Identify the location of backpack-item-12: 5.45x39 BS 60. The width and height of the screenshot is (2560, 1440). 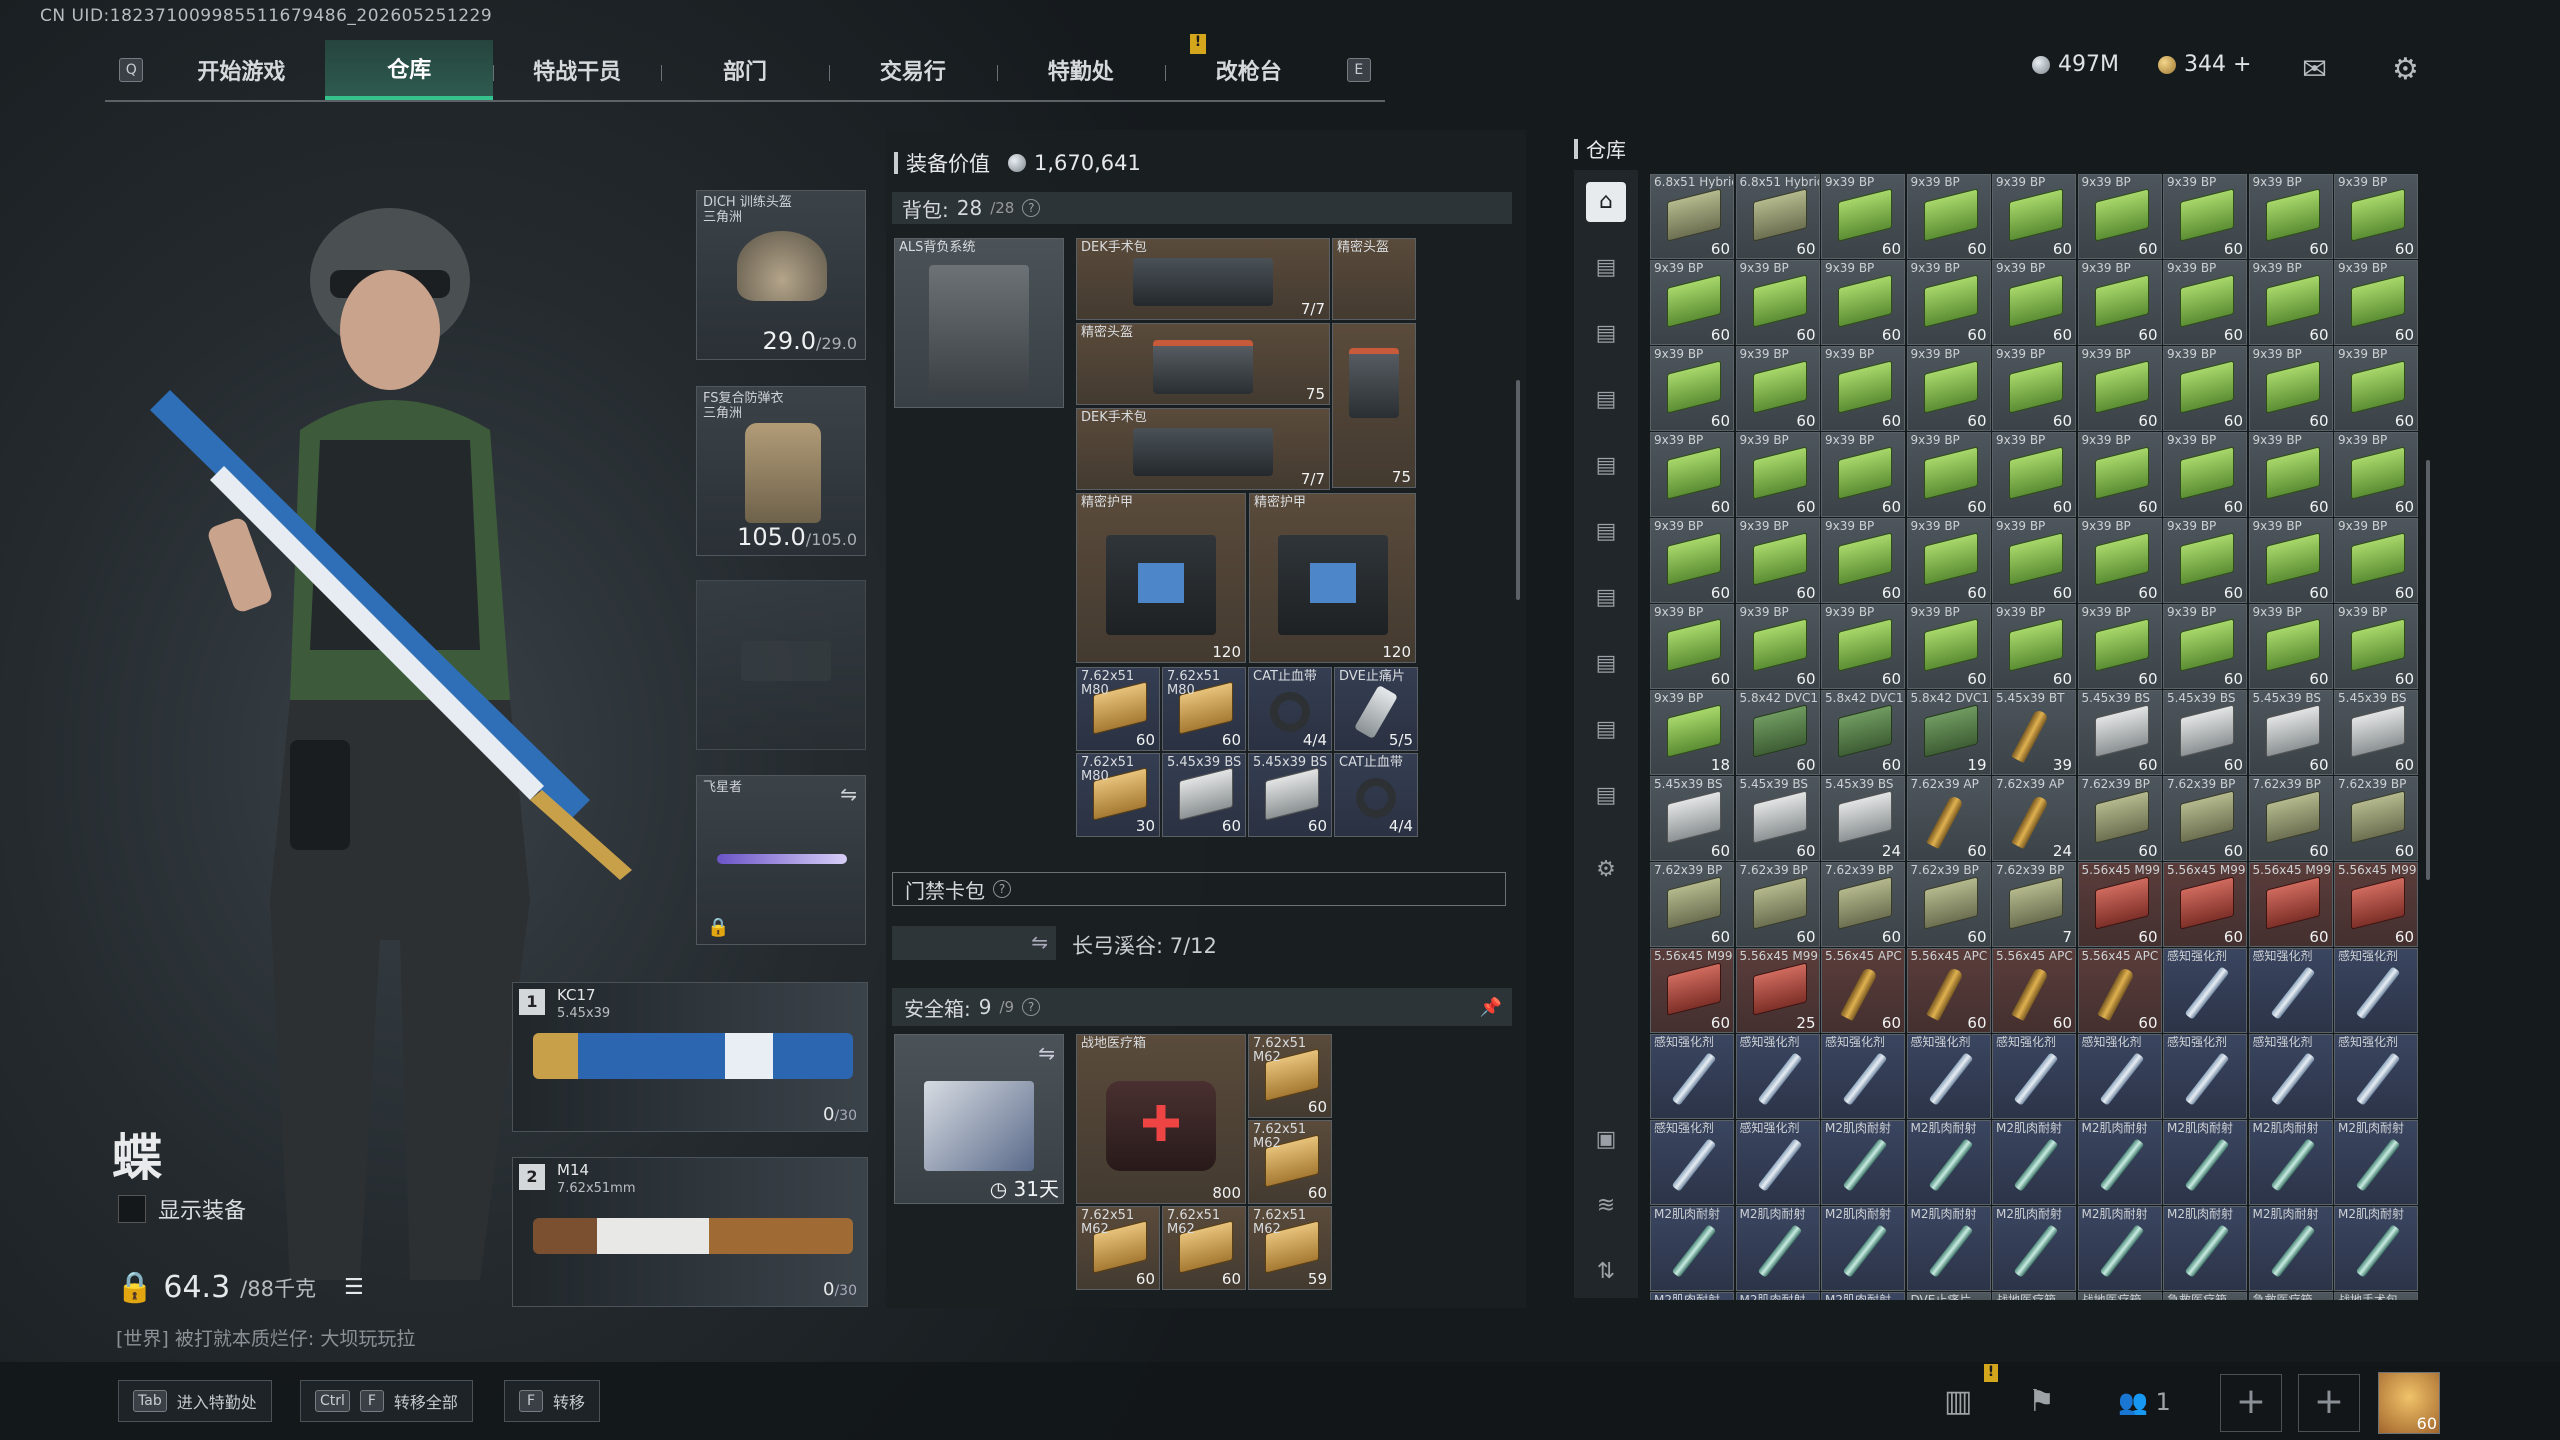
(1204, 795).